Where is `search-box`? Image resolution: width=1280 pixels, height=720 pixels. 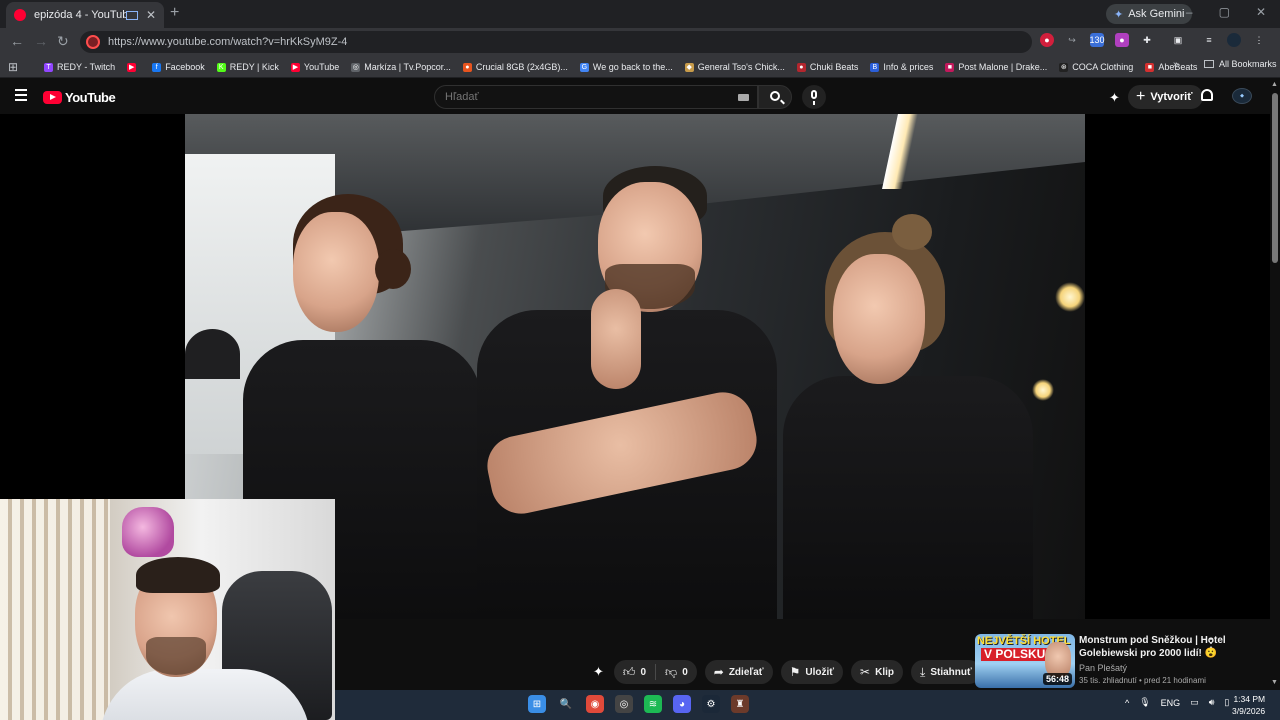 search-box is located at coordinates (596, 97).